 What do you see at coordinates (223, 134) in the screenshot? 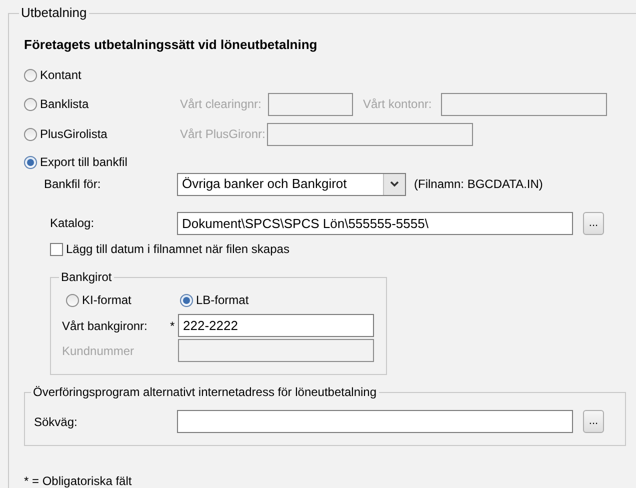
I see `field-label: Vårt PlusGironr:` at bounding box center [223, 134].